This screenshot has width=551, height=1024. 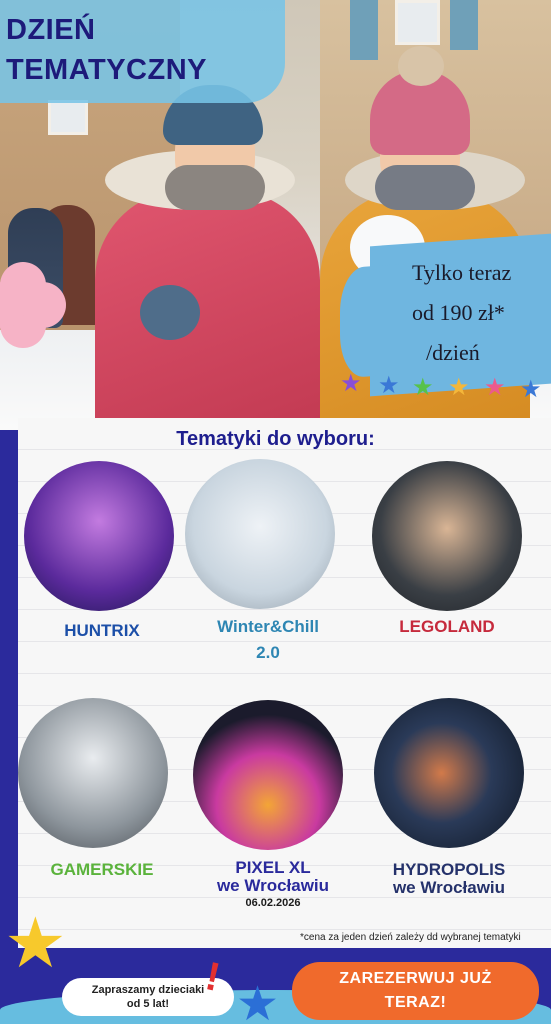 I want to click on reserve-button: ZAREZERWUJ JUŻ TERAZ!, so click(x=415, y=991).